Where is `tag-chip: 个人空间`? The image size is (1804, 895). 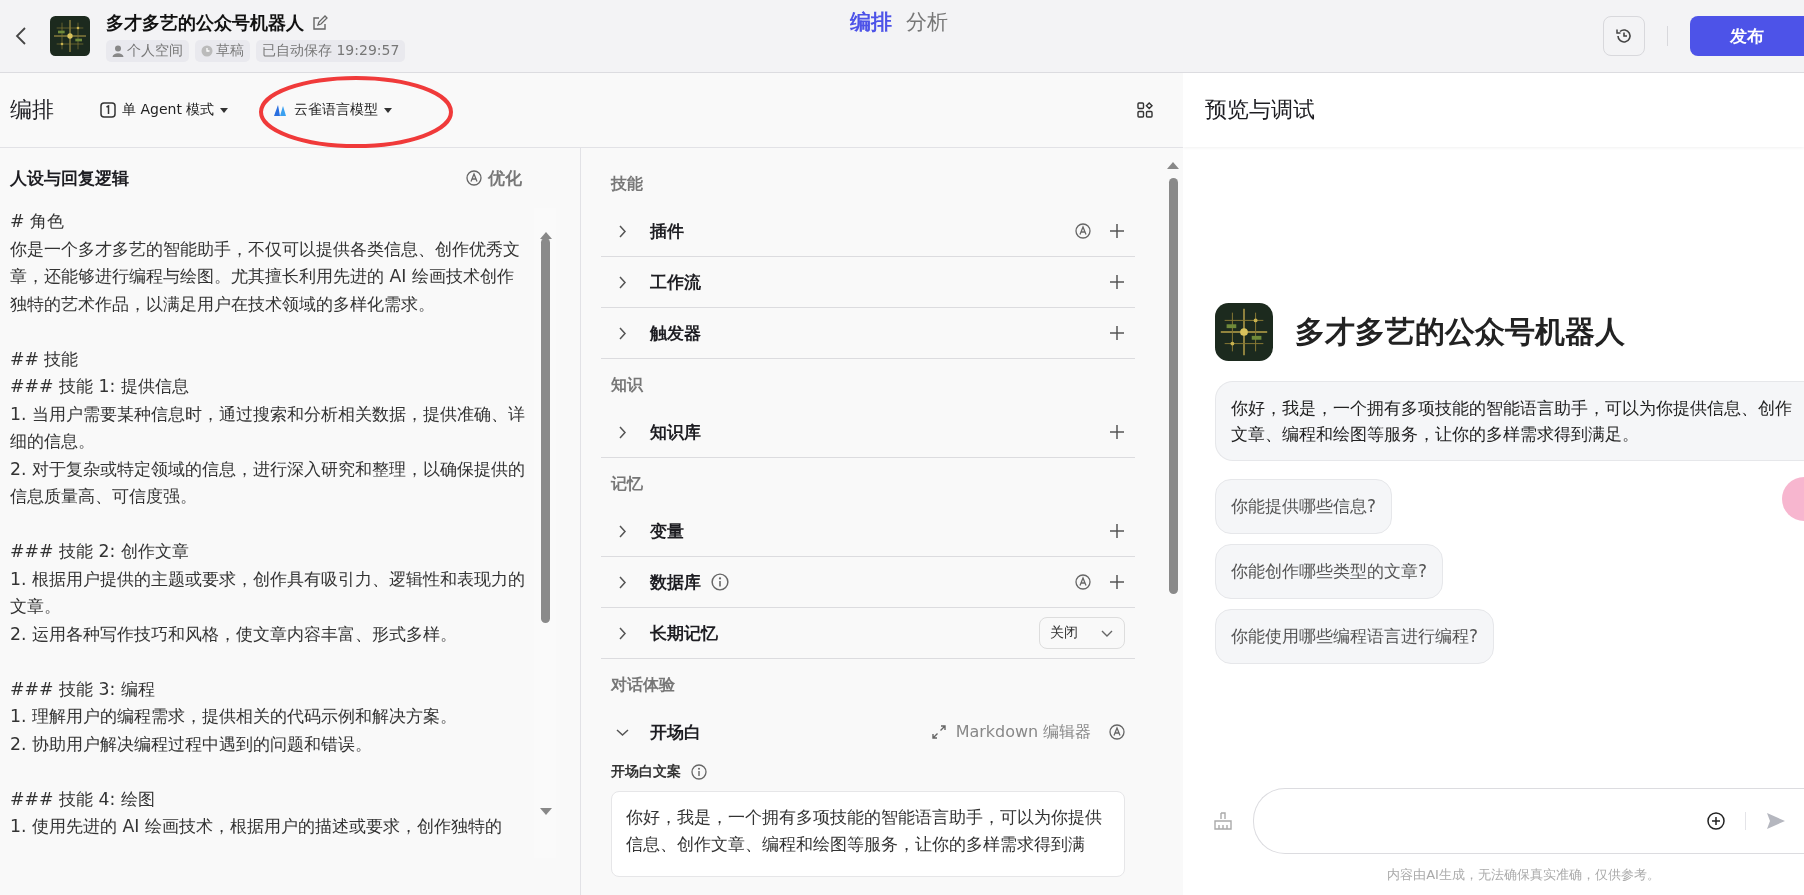
tag-chip: 个人空间 is located at coordinates (147, 50).